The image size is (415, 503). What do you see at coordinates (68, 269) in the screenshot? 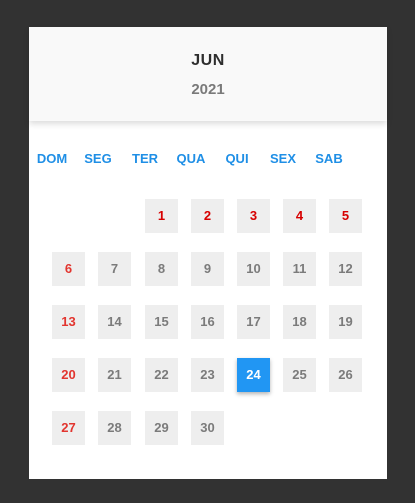
I see `day-cell: 6` at bounding box center [68, 269].